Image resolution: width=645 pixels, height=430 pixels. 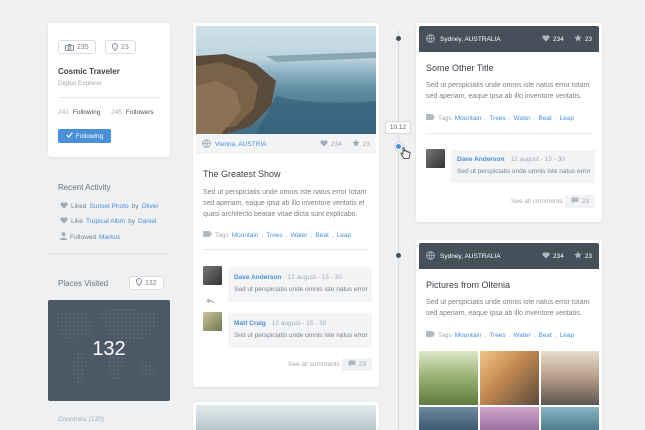 What do you see at coordinates (577, 39) in the screenshot?
I see `star-icon` at bounding box center [577, 39].